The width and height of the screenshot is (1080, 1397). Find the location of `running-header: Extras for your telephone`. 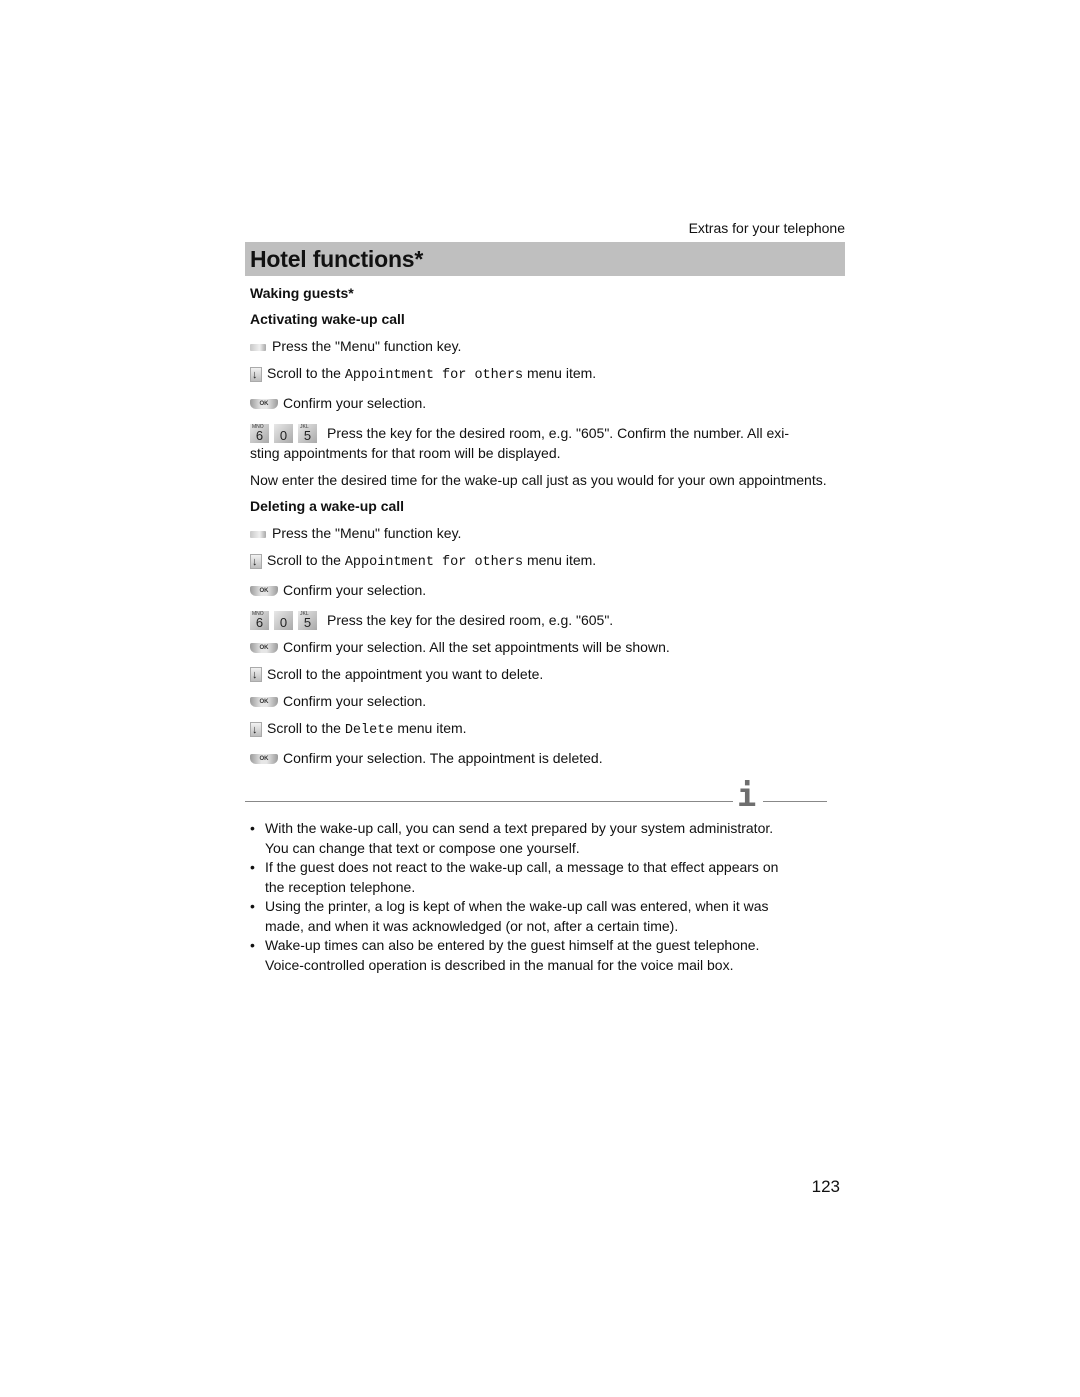

running-header: Extras for your telephone is located at coordinates (766, 228).